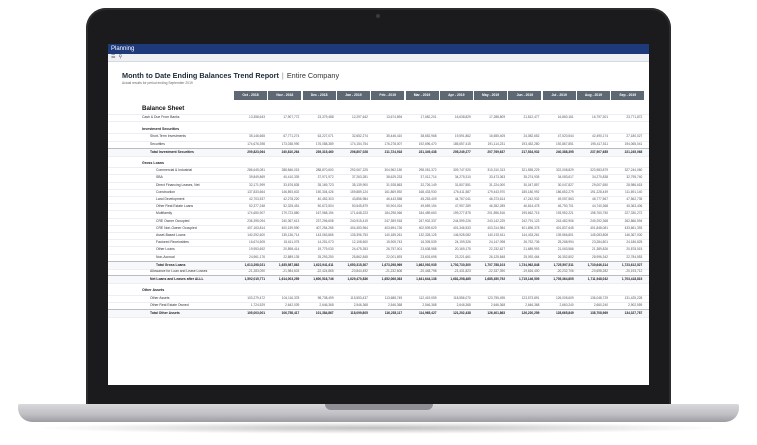  I want to click on column-header: Feb - 2019, so click(388, 95).